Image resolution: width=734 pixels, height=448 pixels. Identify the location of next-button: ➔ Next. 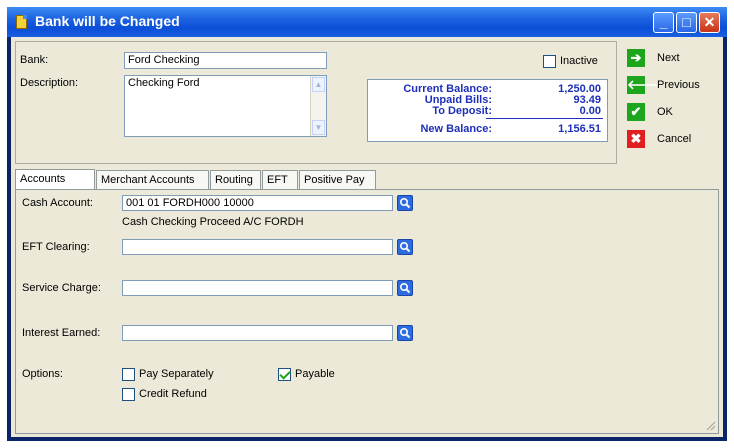
(667, 58).